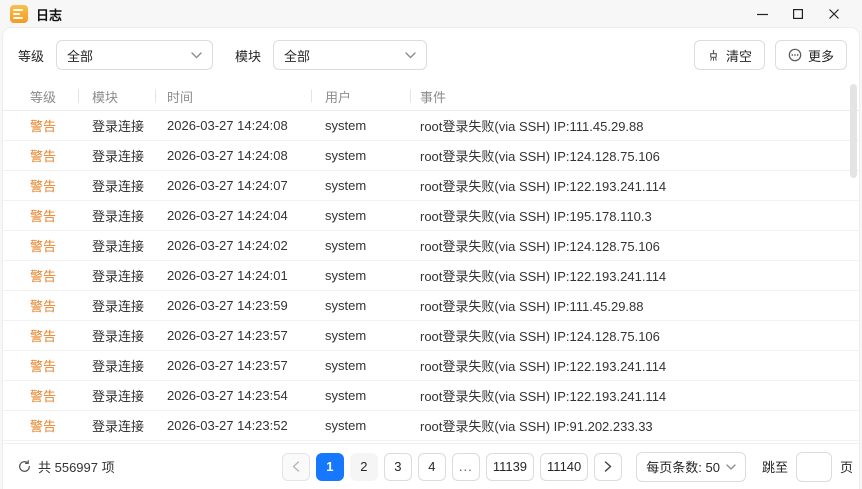  I want to click on header-event: 事件, so click(634, 96).